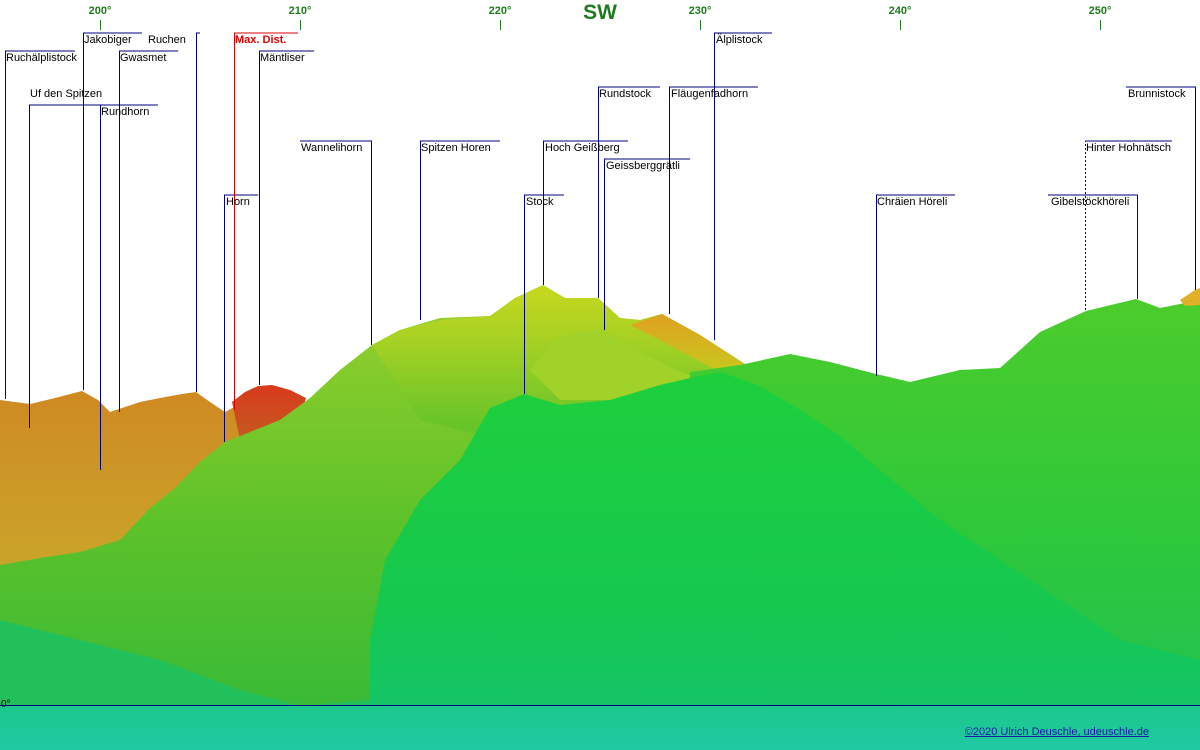 The width and height of the screenshot is (1200, 750). What do you see at coordinates (41, 58) in the screenshot?
I see `peak-label-ruchalplistock: Ruchälplistock` at bounding box center [41, 58].